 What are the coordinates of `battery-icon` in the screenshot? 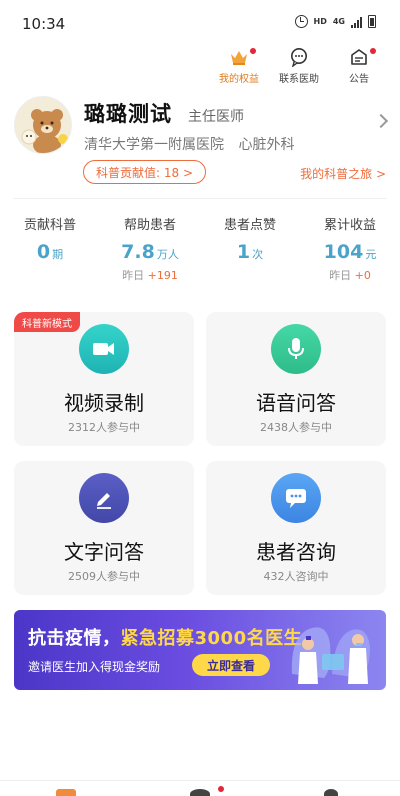 It's located at (372, 21).